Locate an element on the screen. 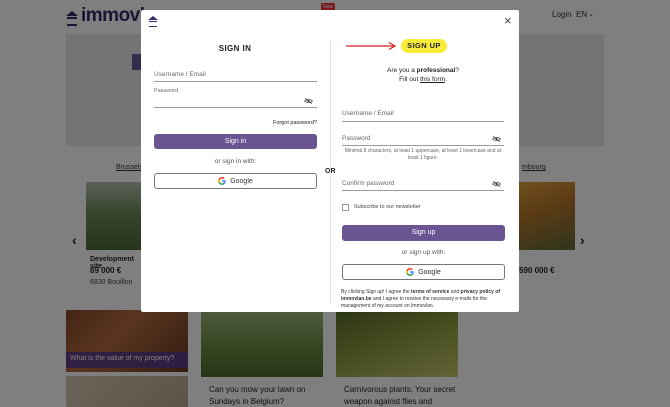 Image resolution: width=670 pixels, height=407 pixels. sign-in-google-button: Google is located at coordinates (235, 181).